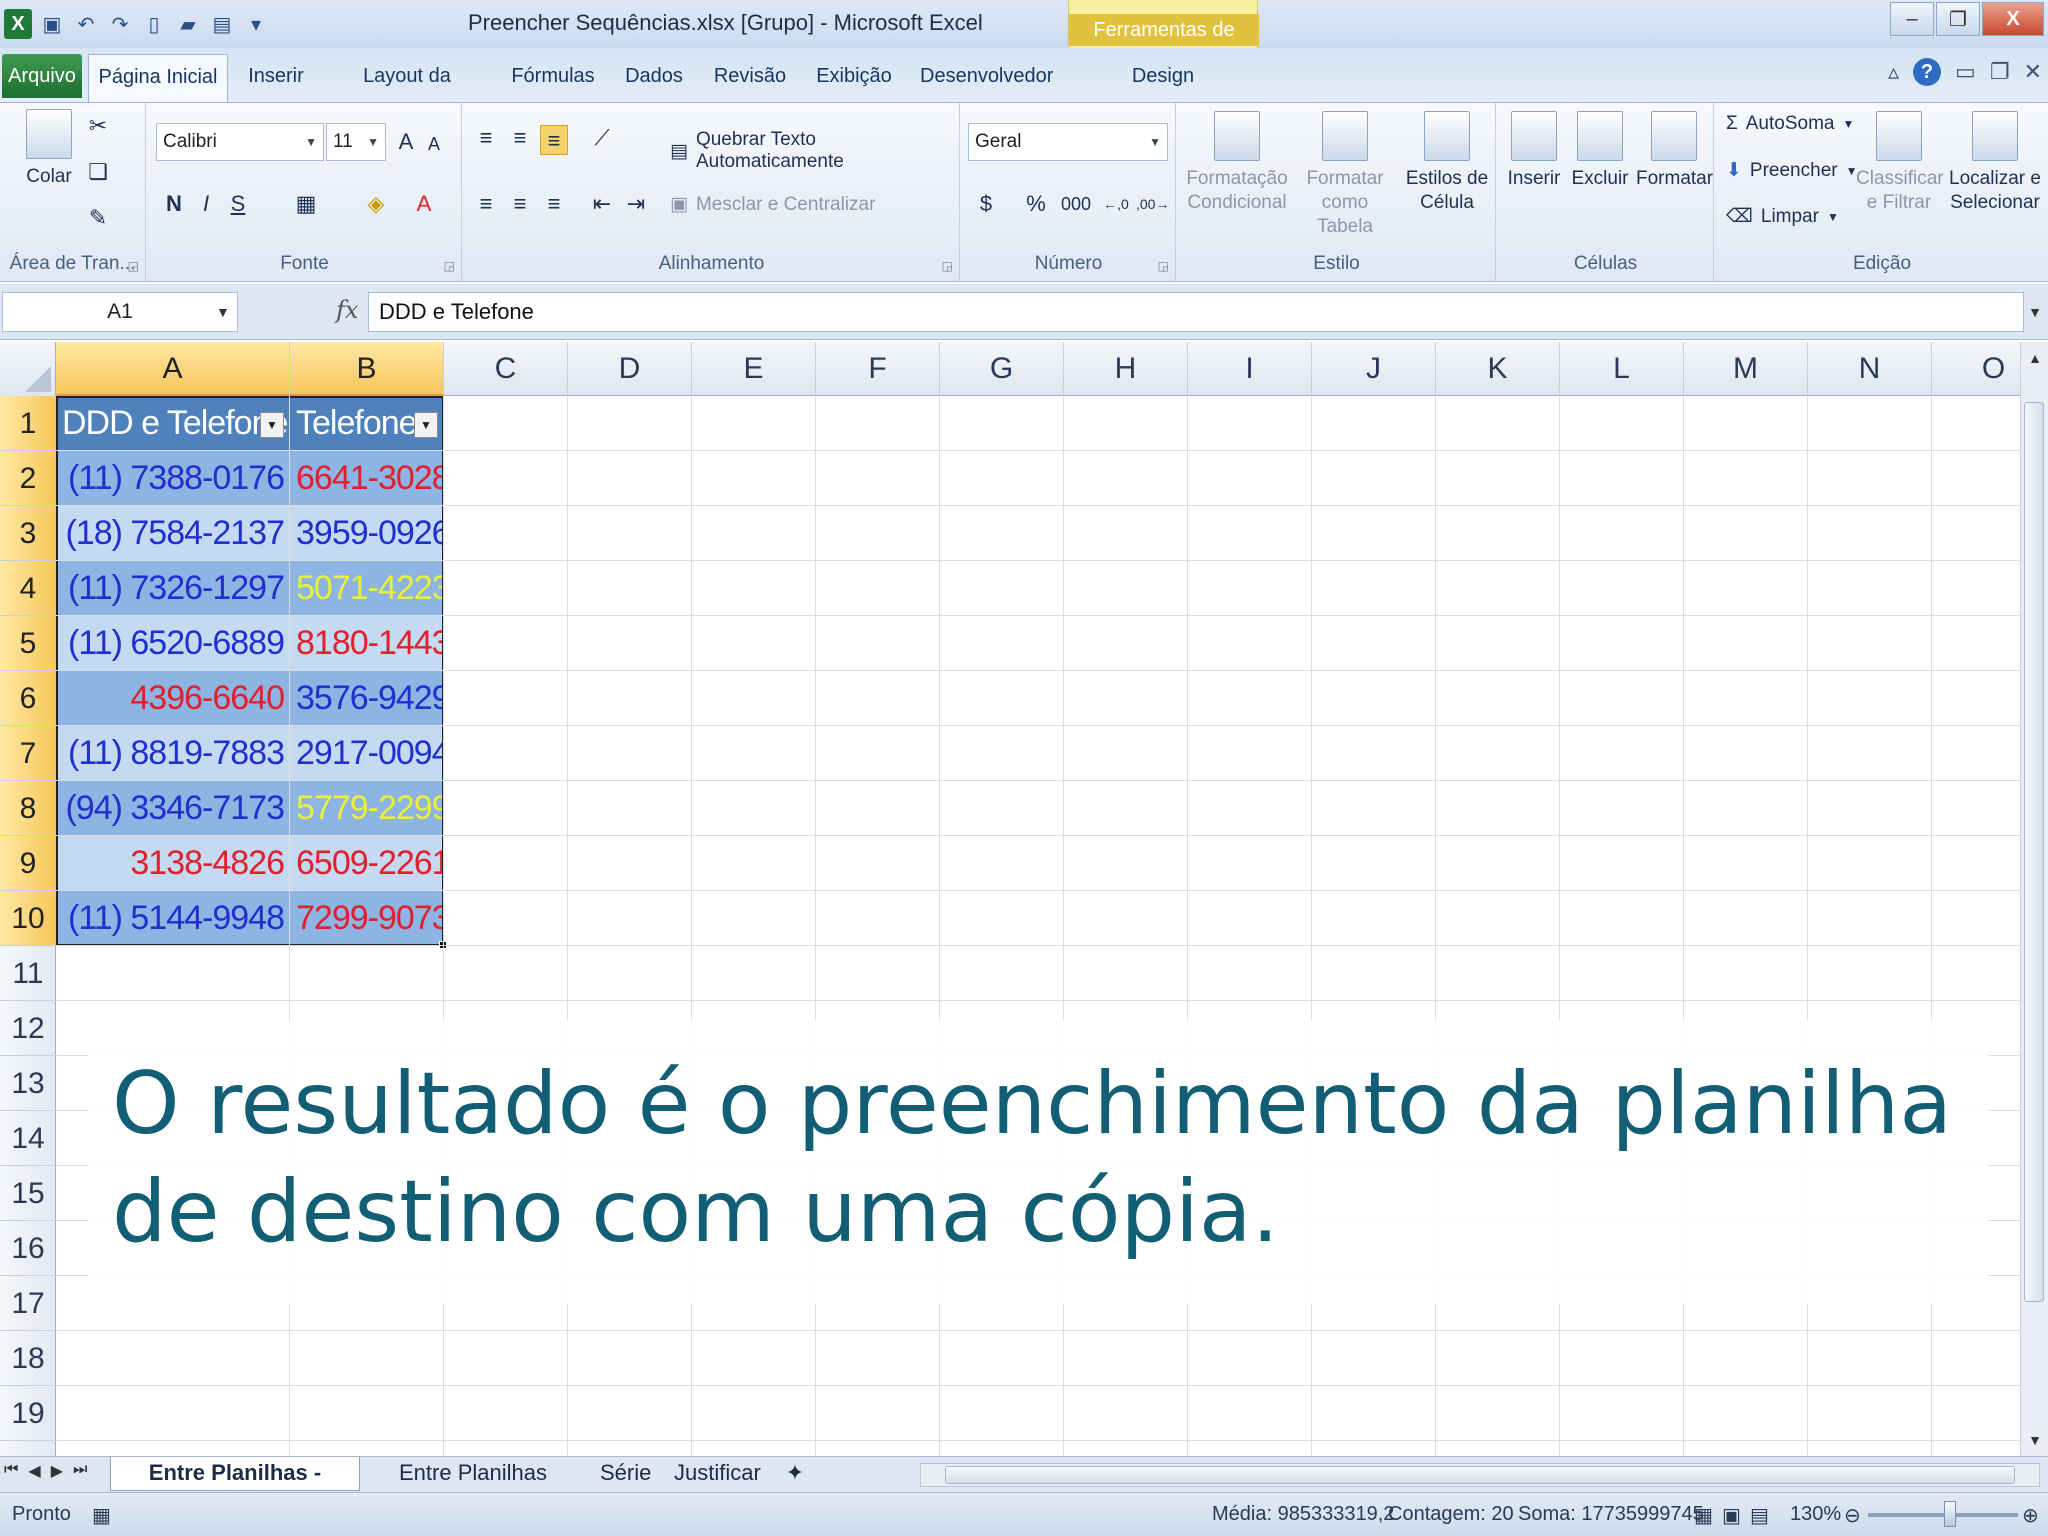 This screenshot has width=2048, height=1536. Describe the element at coordinates (240, 142) in the screenshot. I see `font-name-combo: Calibri ▼` at that location.